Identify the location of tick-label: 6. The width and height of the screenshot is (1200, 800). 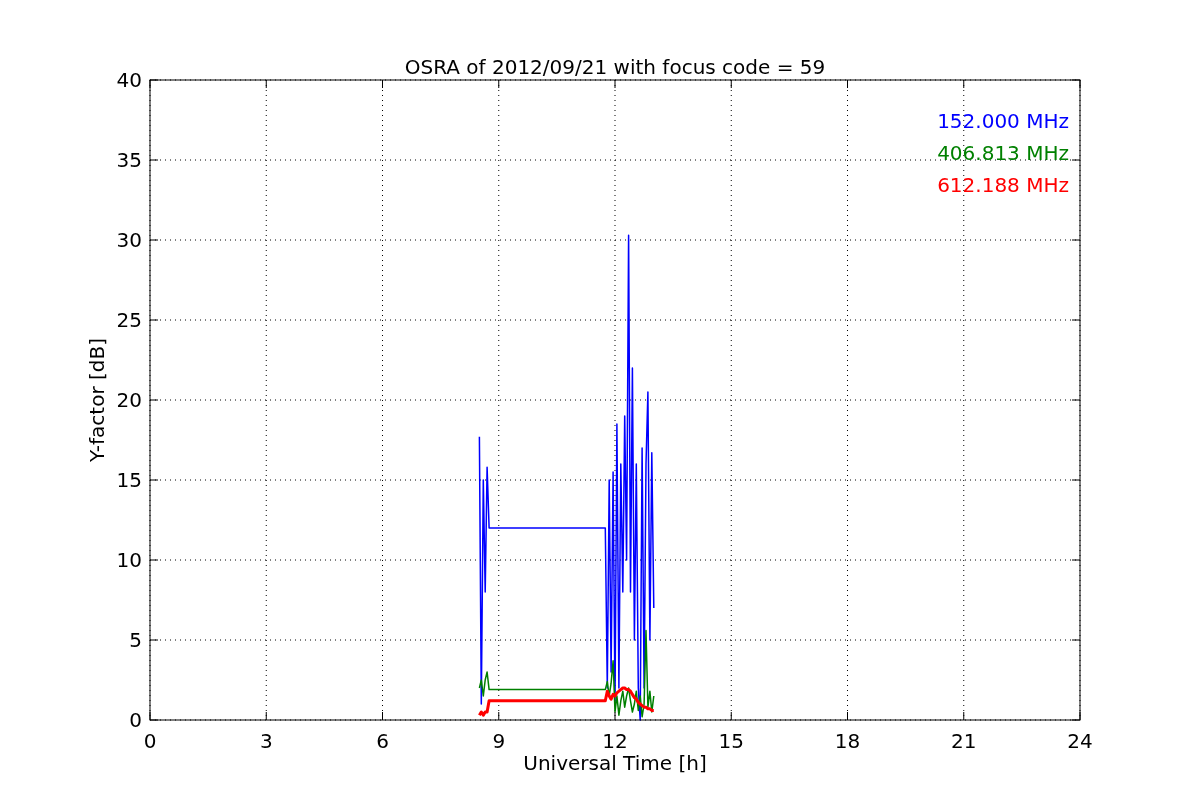
(382, 741).